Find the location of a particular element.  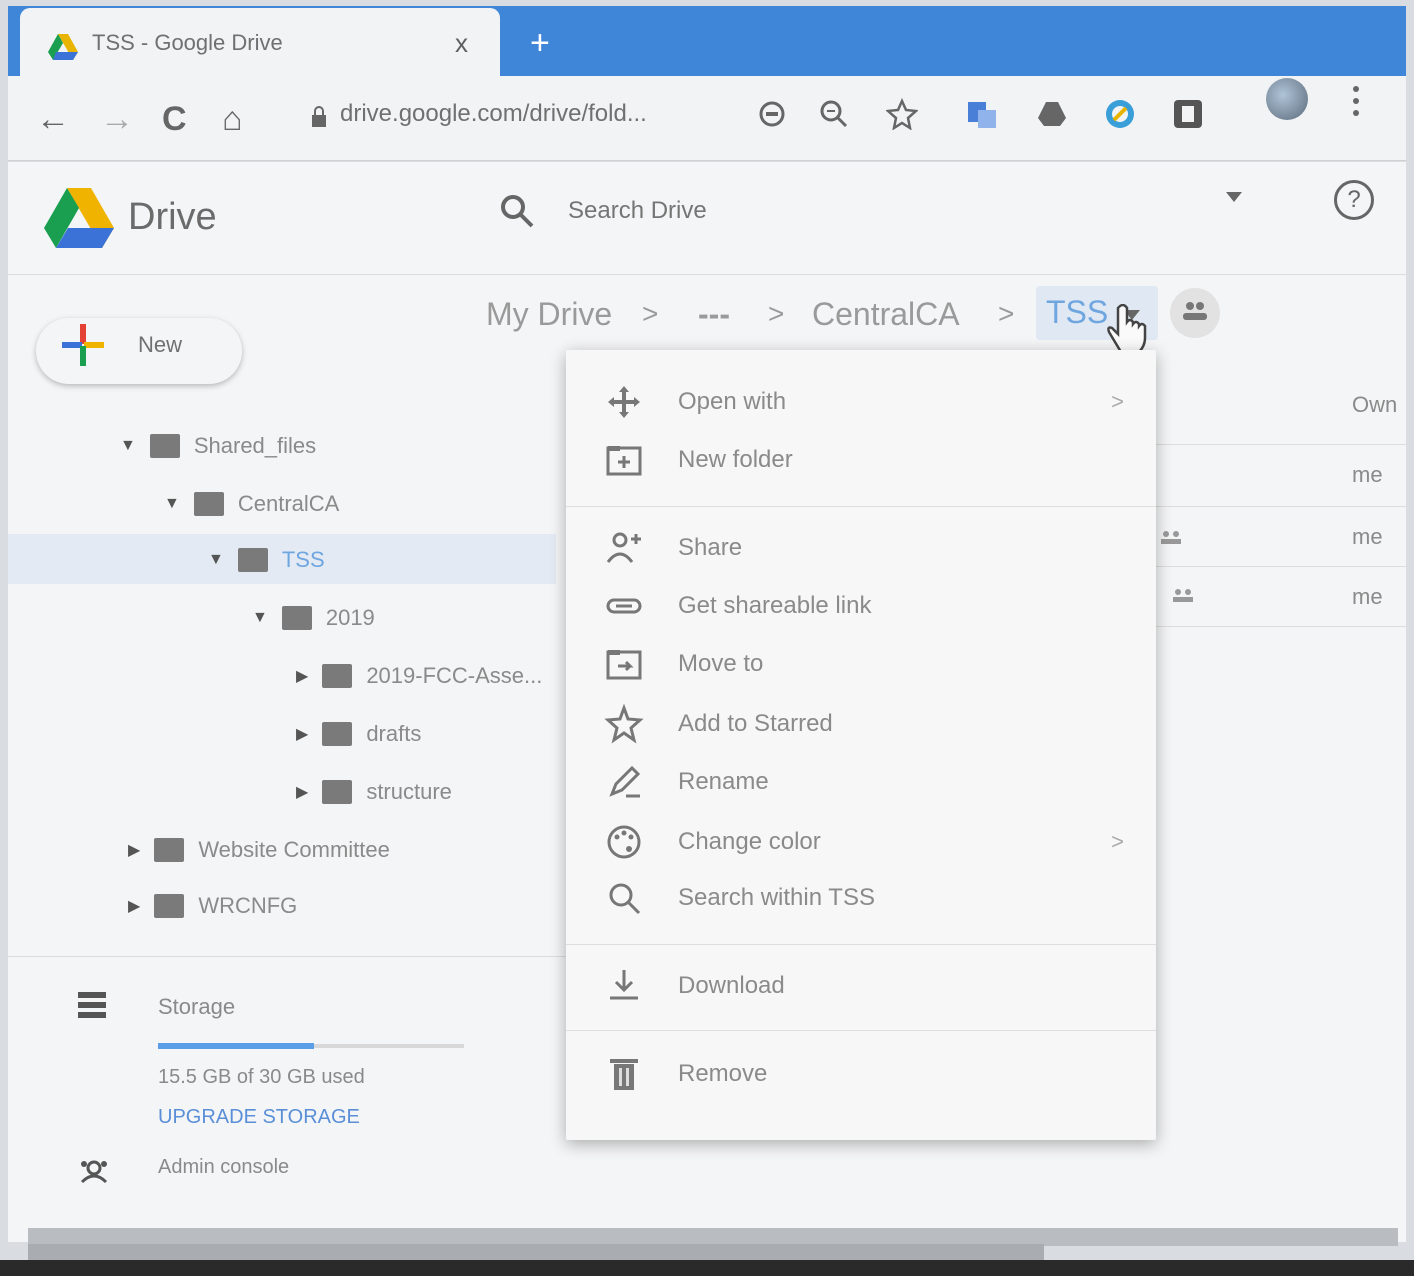

storage-label: Storage is located at coordinates (196, 1007).